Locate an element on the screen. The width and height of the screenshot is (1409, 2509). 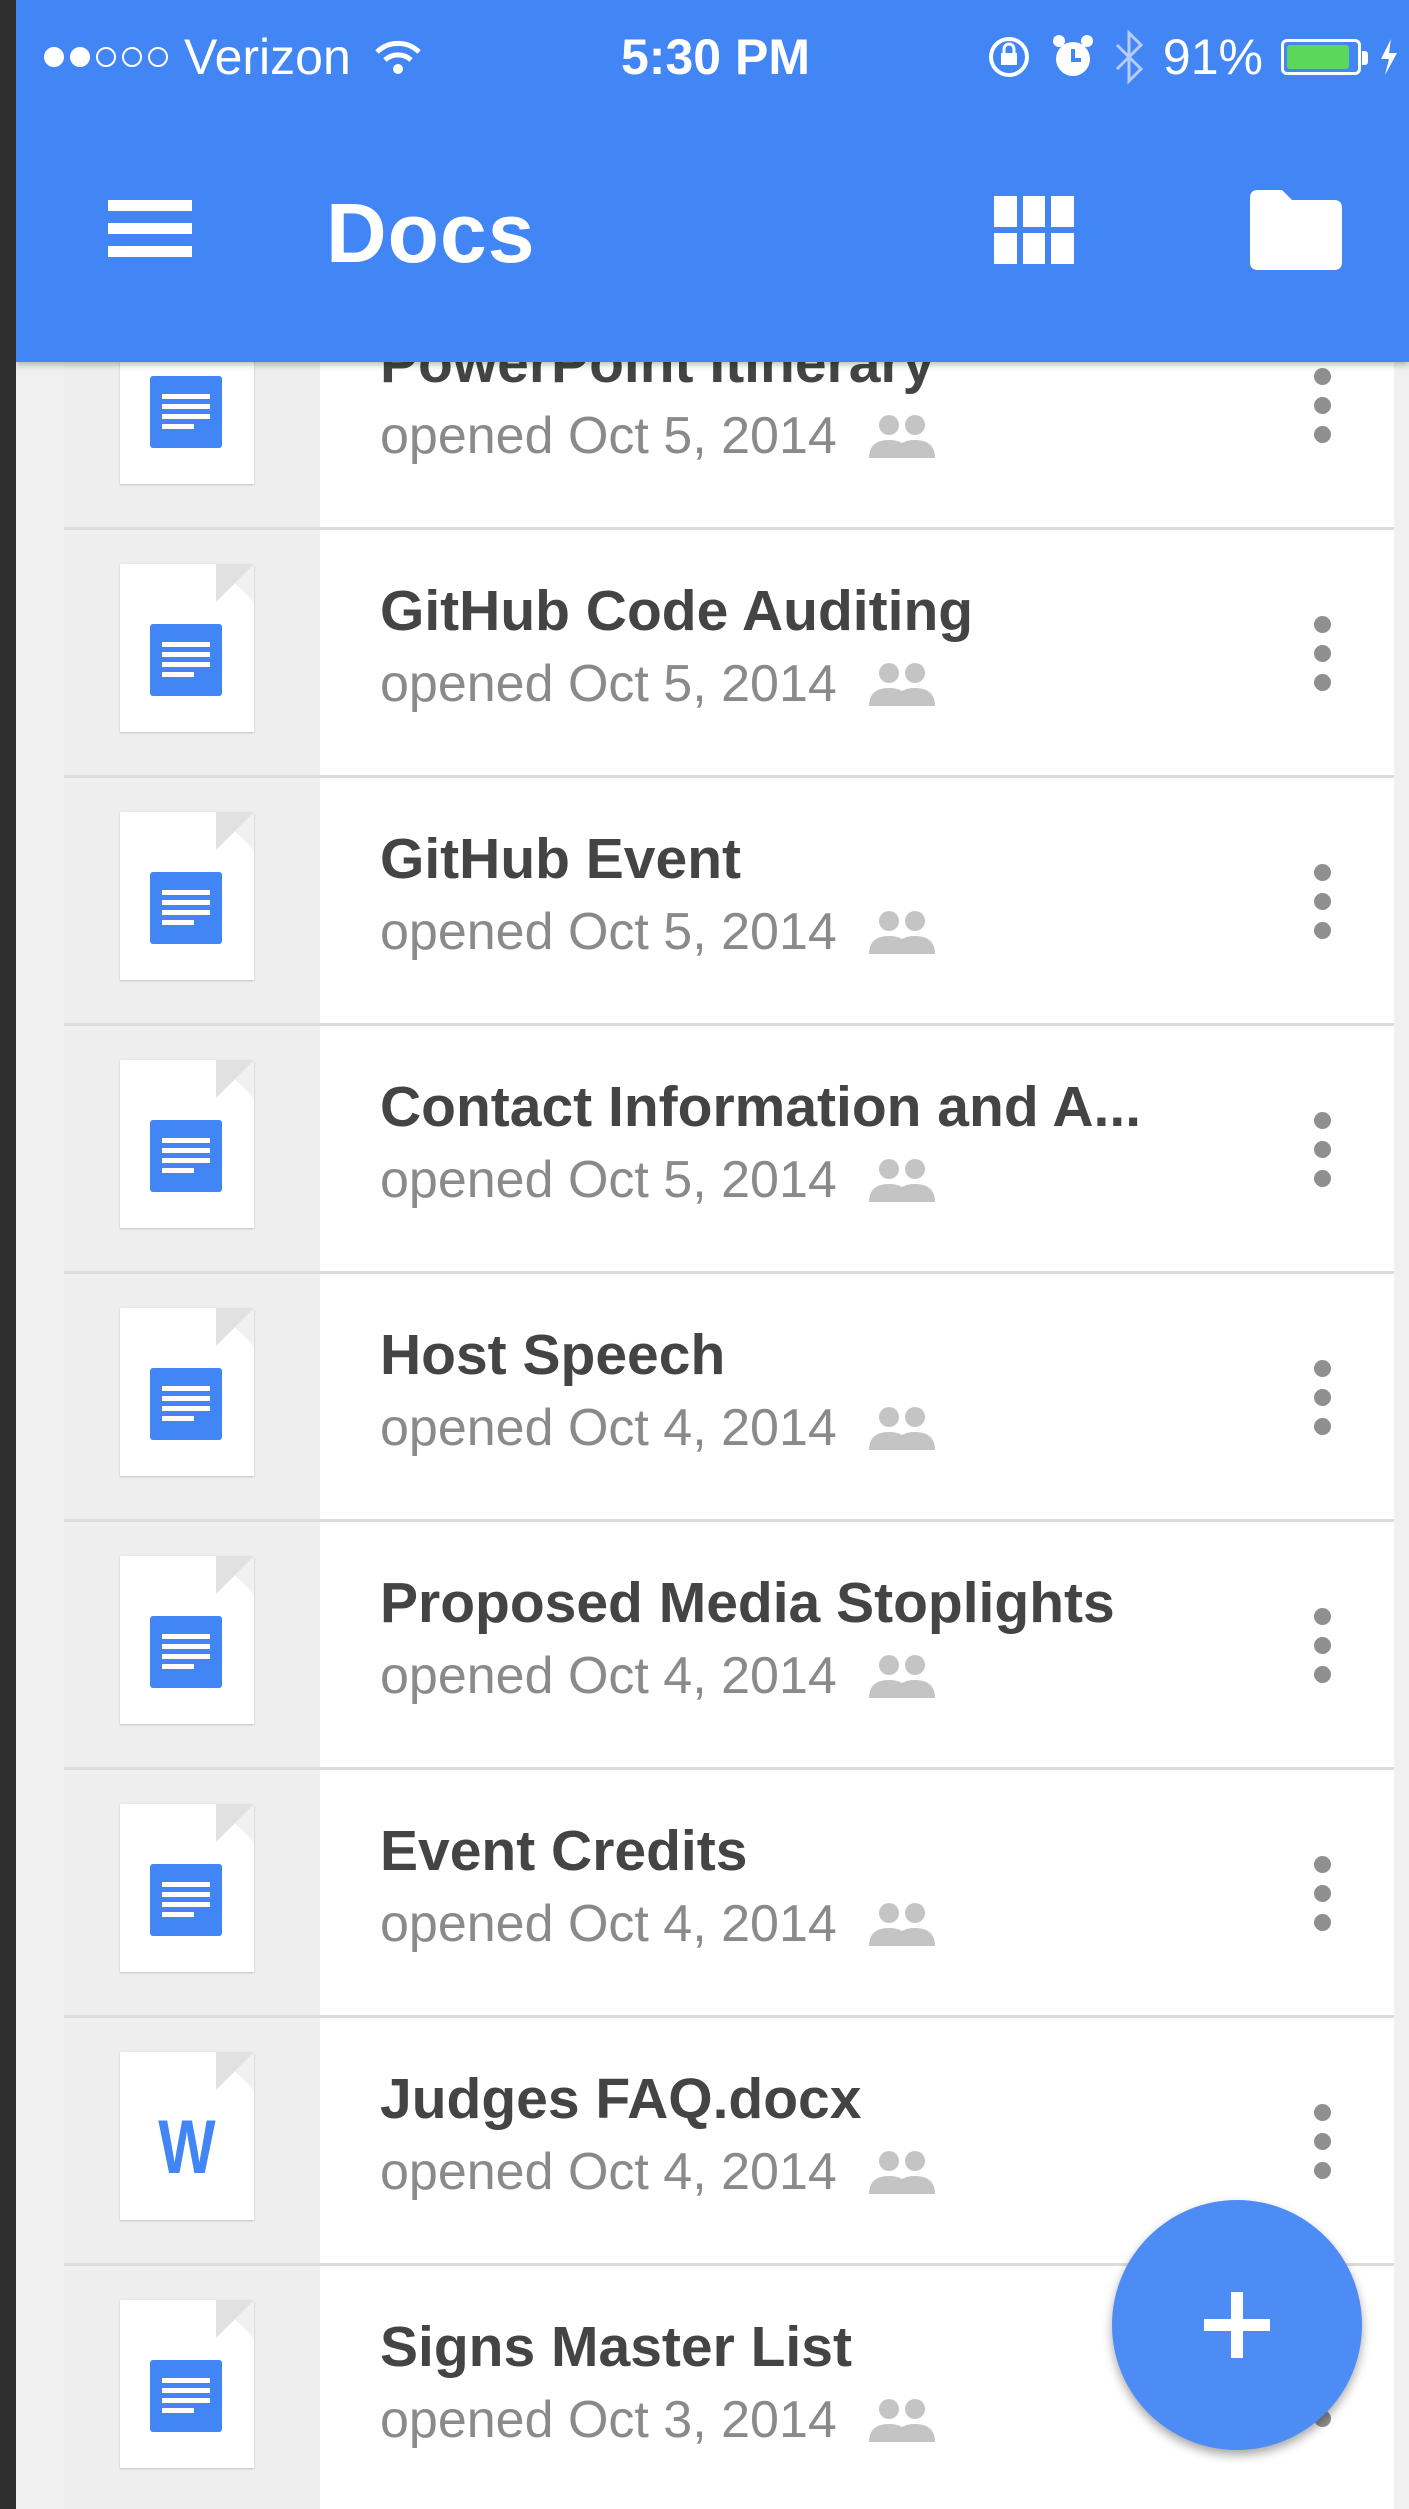
document-thumbnail: W is located at coordinates (192, 2140).